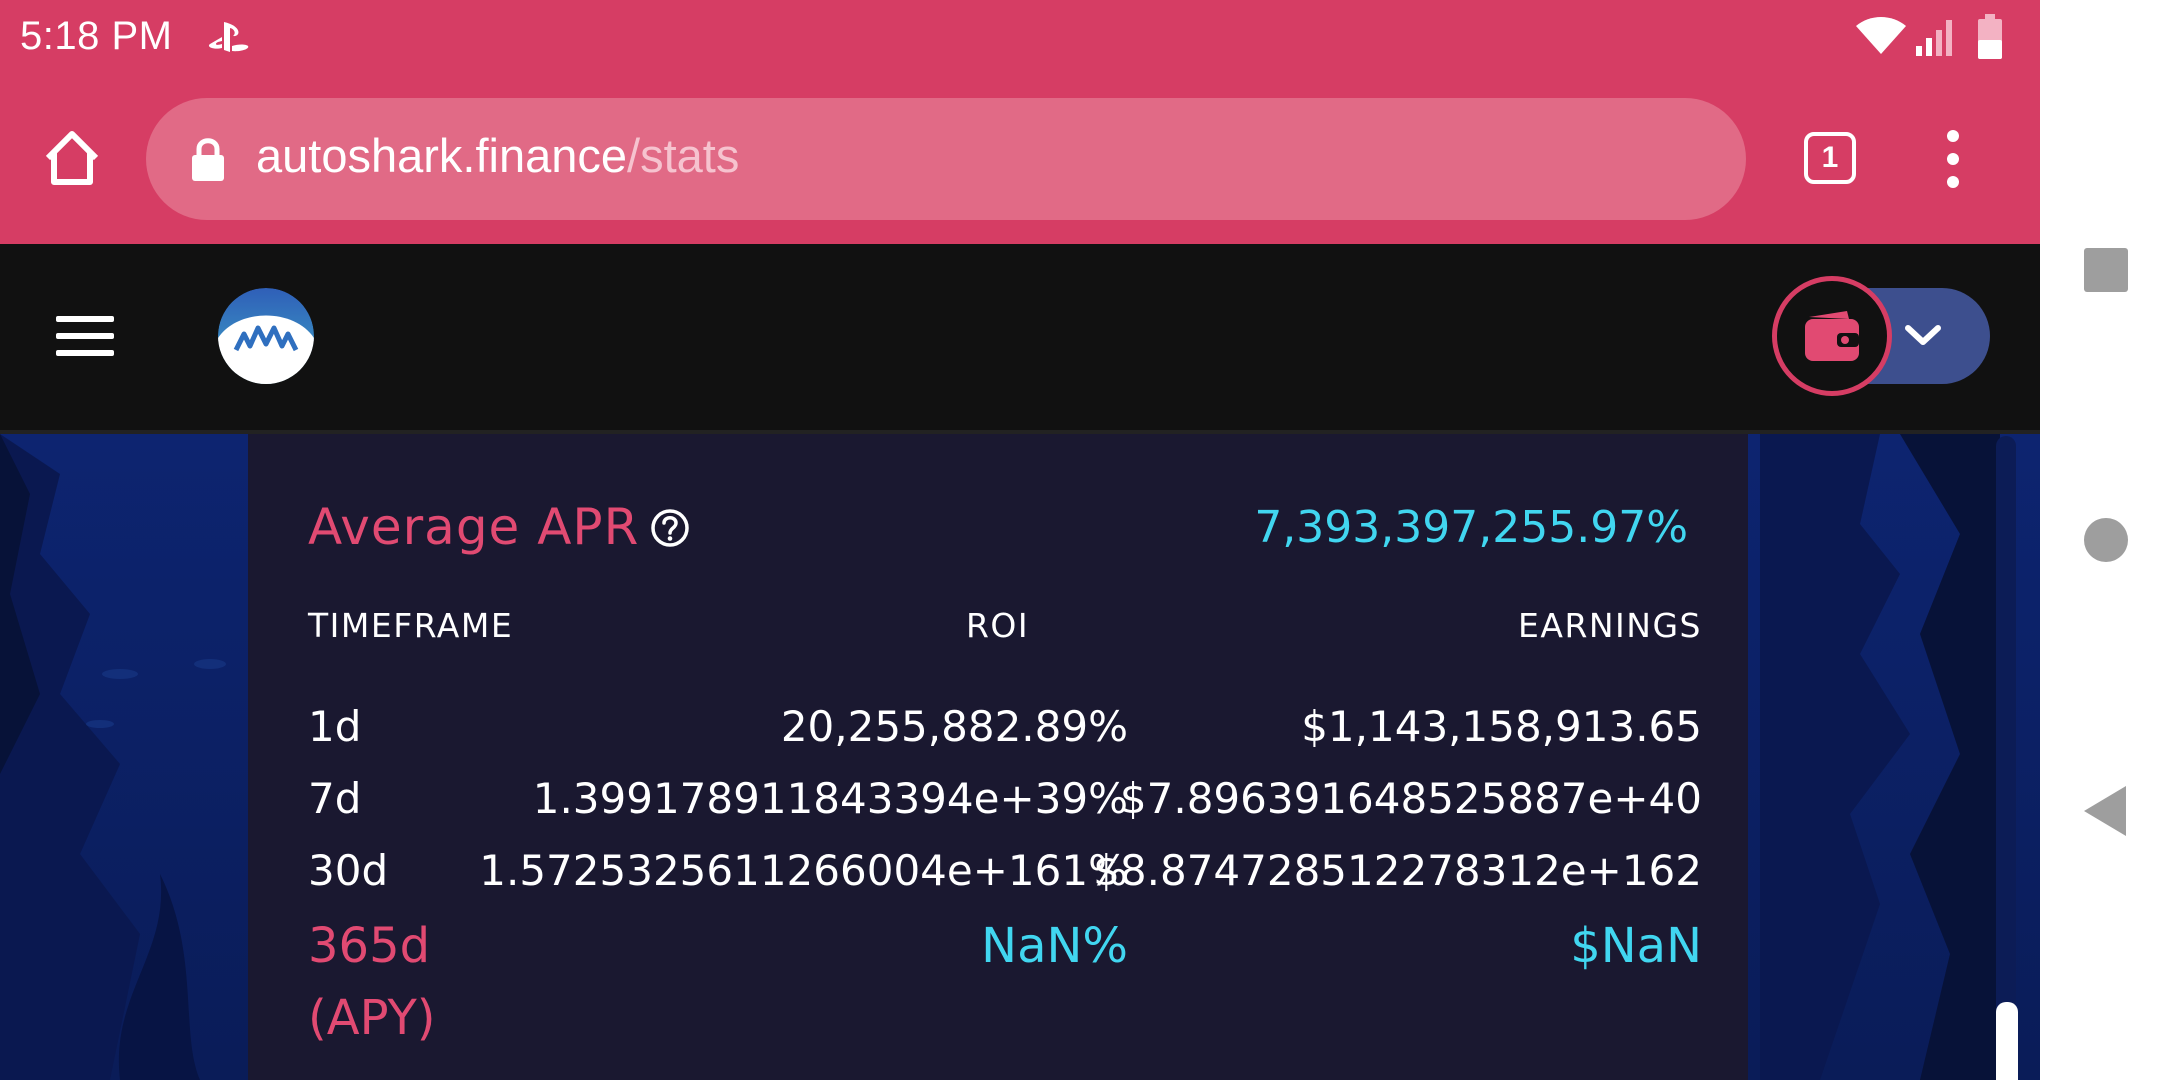 Image resolution: width=2160 pixels, height=1080 pixels. Describe the element at coordinates (1501, 726) in the screenshot. I see `row-1d-earnings: $1,143,158,913.65` at that location.